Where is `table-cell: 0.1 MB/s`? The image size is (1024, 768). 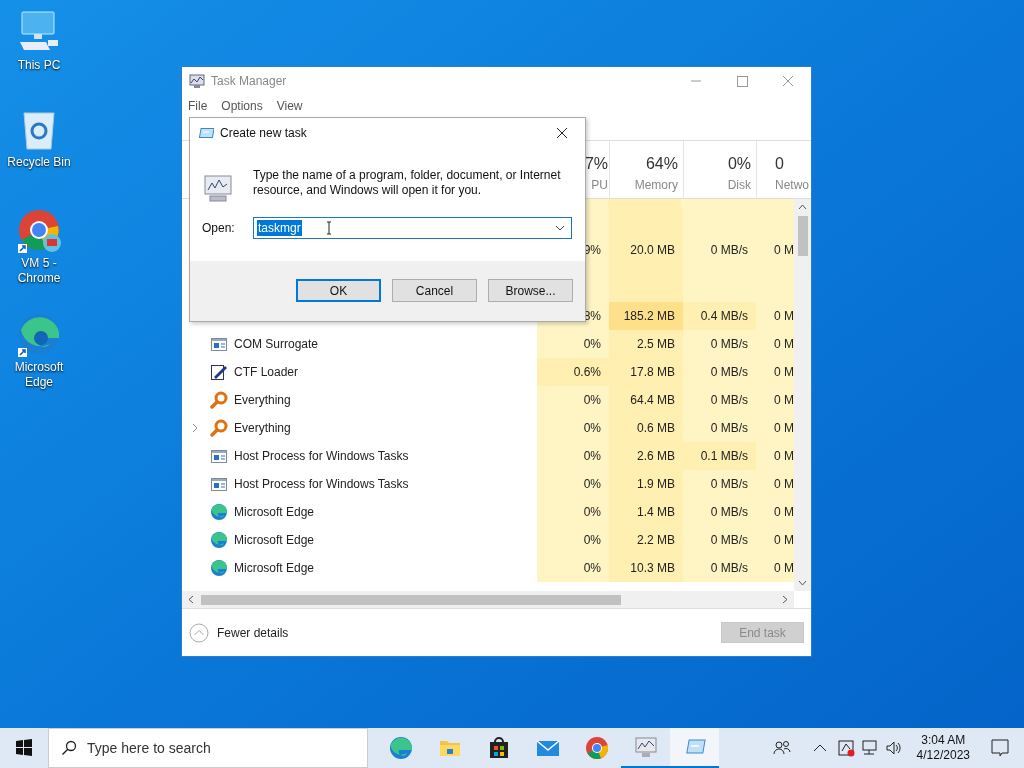
table-cell: 0.1 MB/s is located at coordinates (719, 456).